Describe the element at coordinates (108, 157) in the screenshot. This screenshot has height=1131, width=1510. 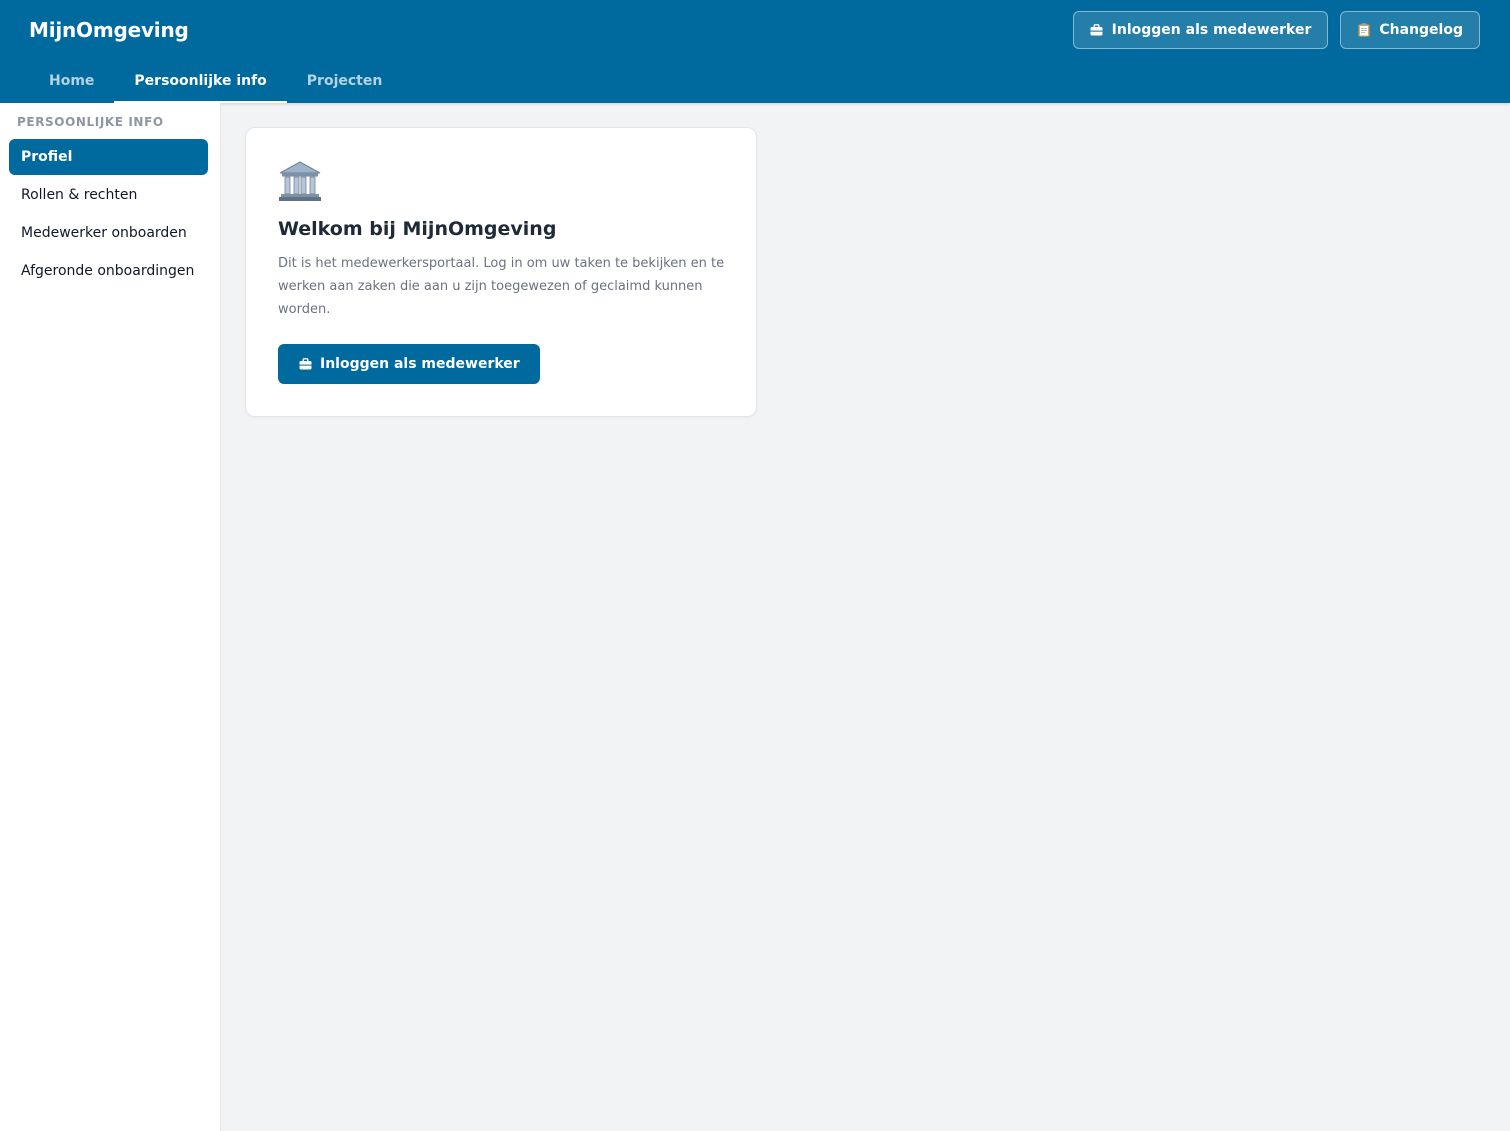
I see `sidebar-item-profiel: Profiel` at that location.